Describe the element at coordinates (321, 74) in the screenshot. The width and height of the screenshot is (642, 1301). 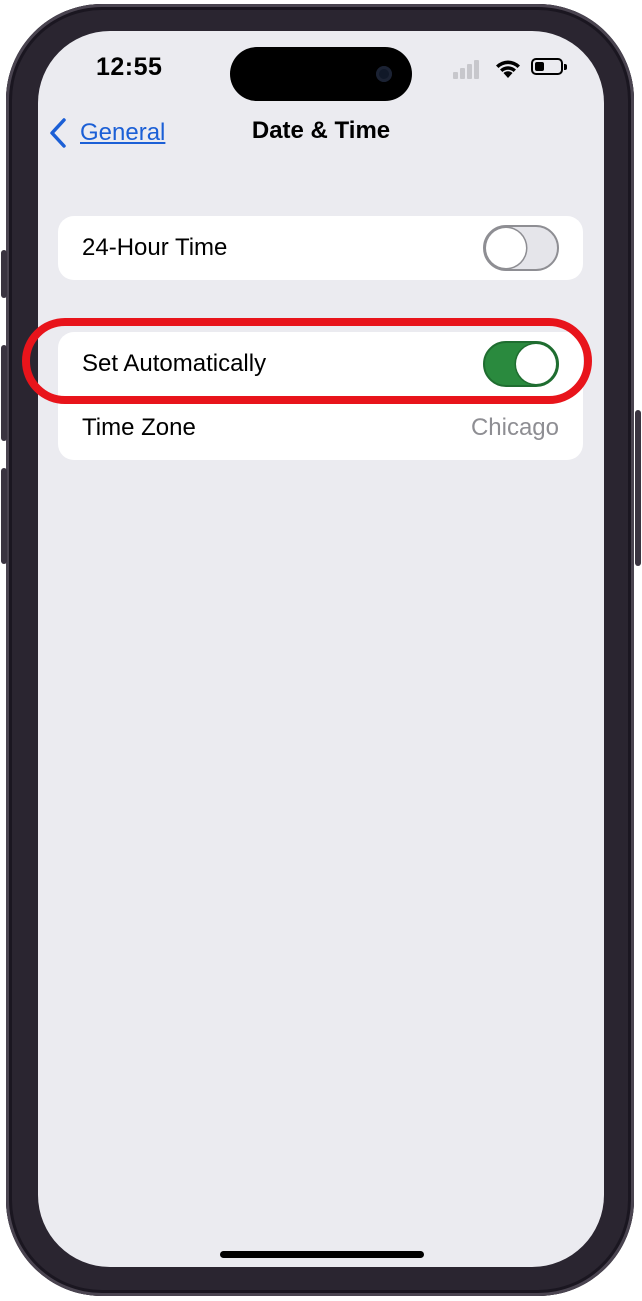
I see `dynamic-island` at that location.